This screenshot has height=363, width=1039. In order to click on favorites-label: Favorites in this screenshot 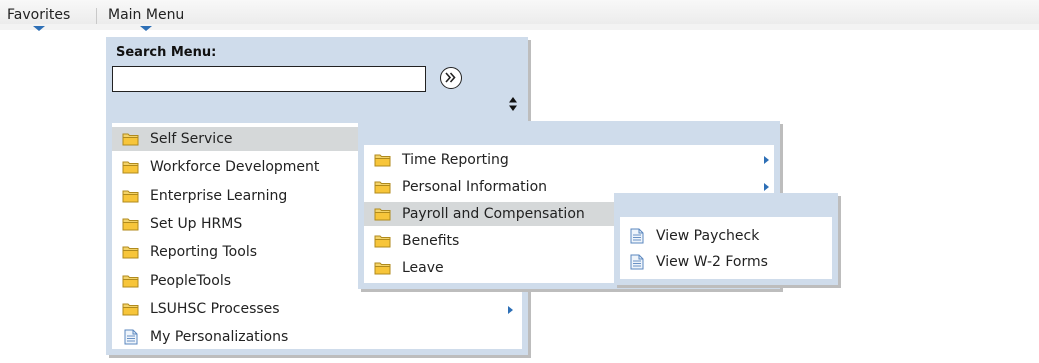, I will do `click(39, 15)`.